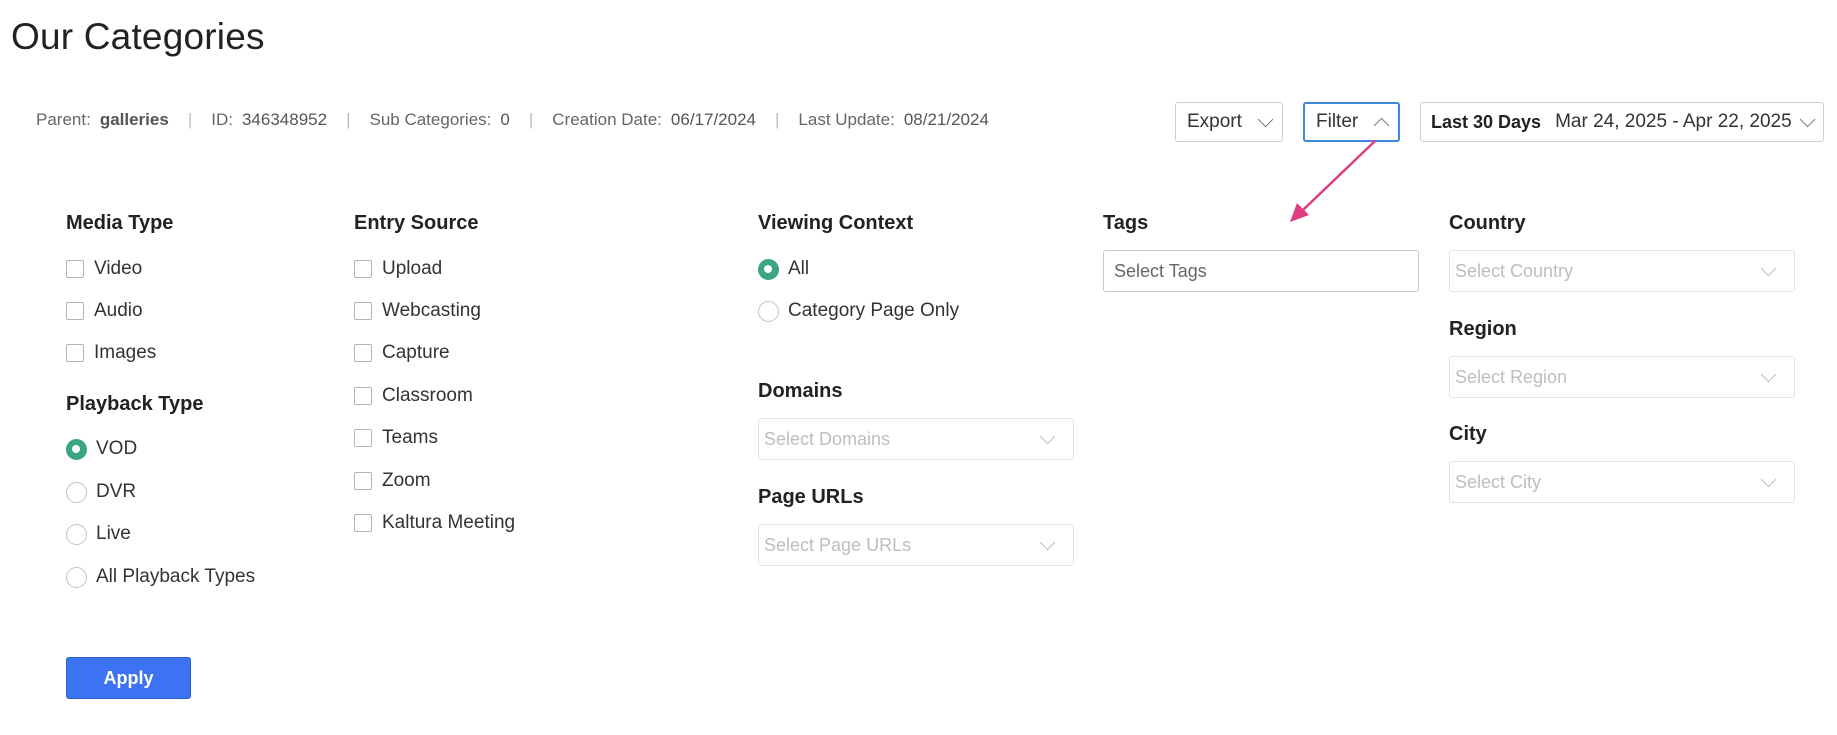 The height and width of the screenshot is (735, 1837). I want to click on id-label: ID:, so click(222, 119).